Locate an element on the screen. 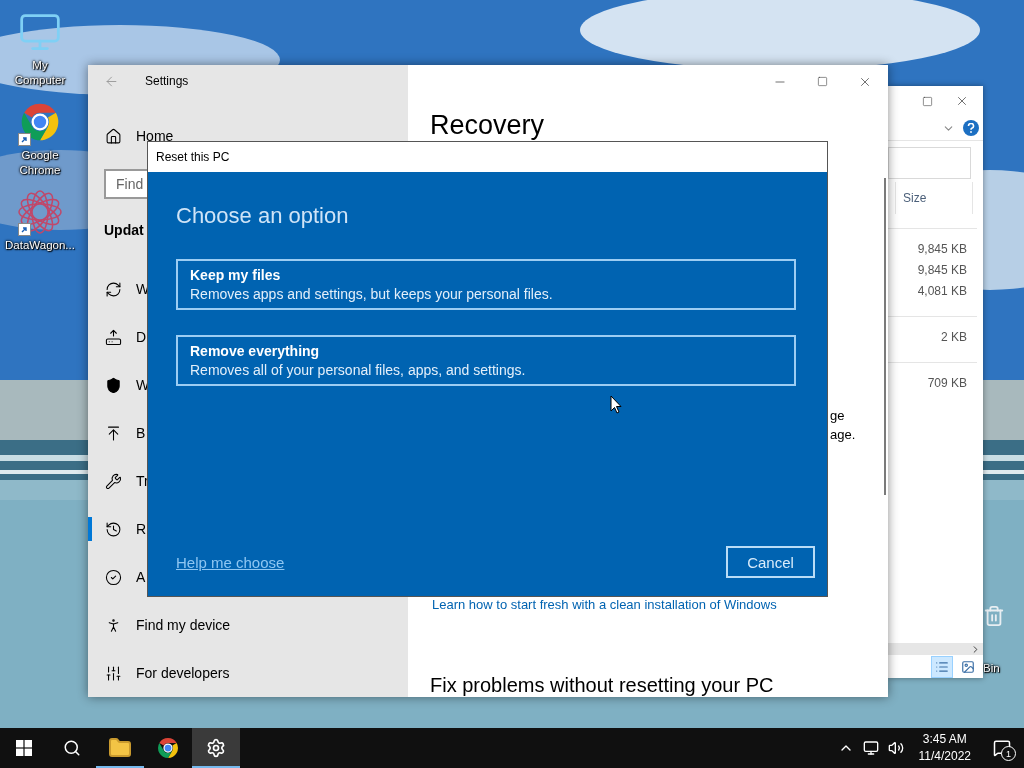 The height and width of the screenshot is (768, 1024). page-heading: Recovery is located at coordinates (488, 125).